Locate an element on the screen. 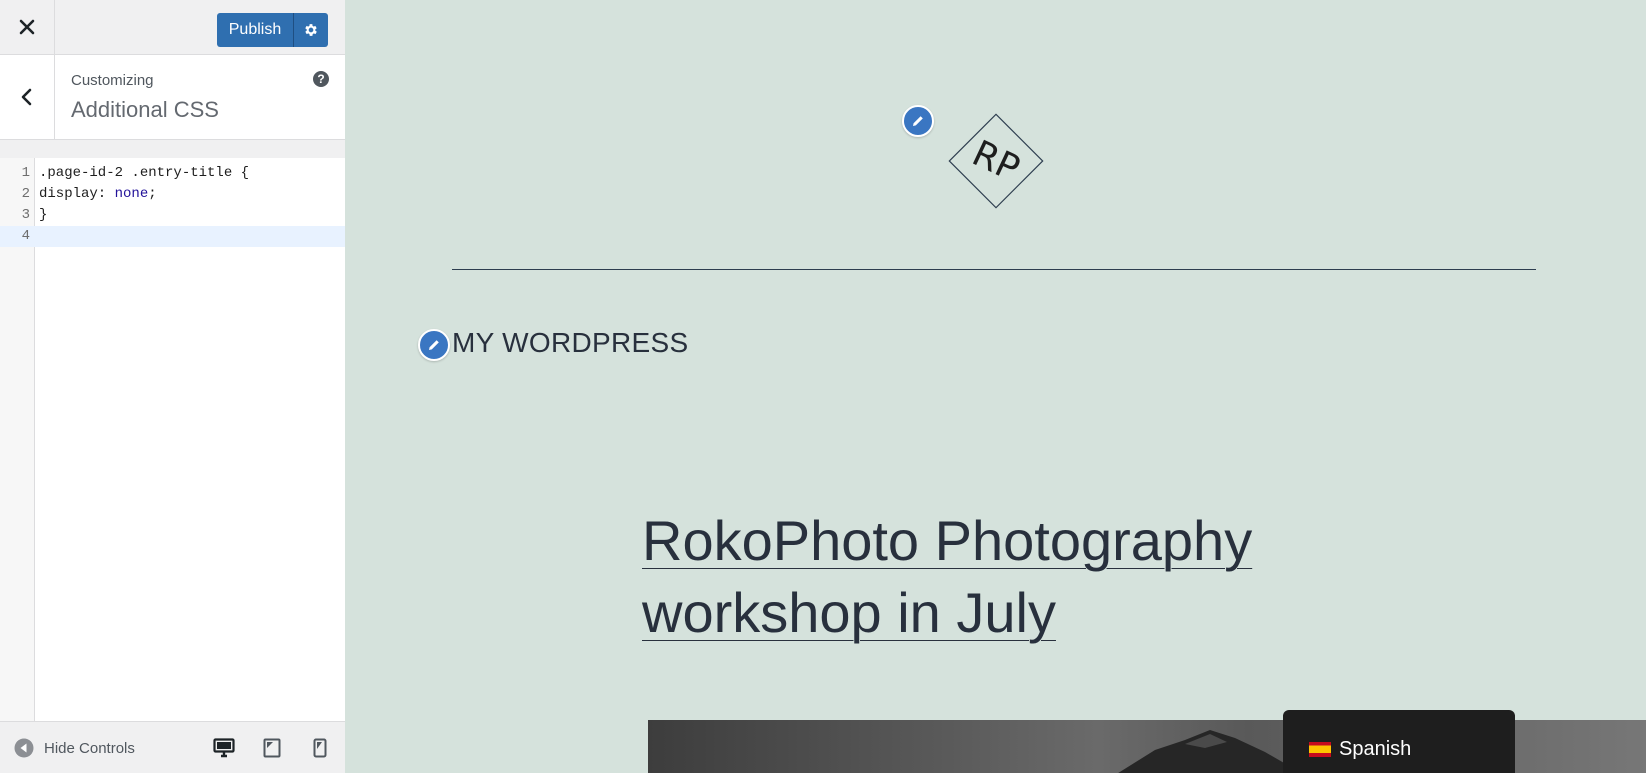 This screenshot has height=773, width=1646. header-separator is located at coordinates (994, 269).